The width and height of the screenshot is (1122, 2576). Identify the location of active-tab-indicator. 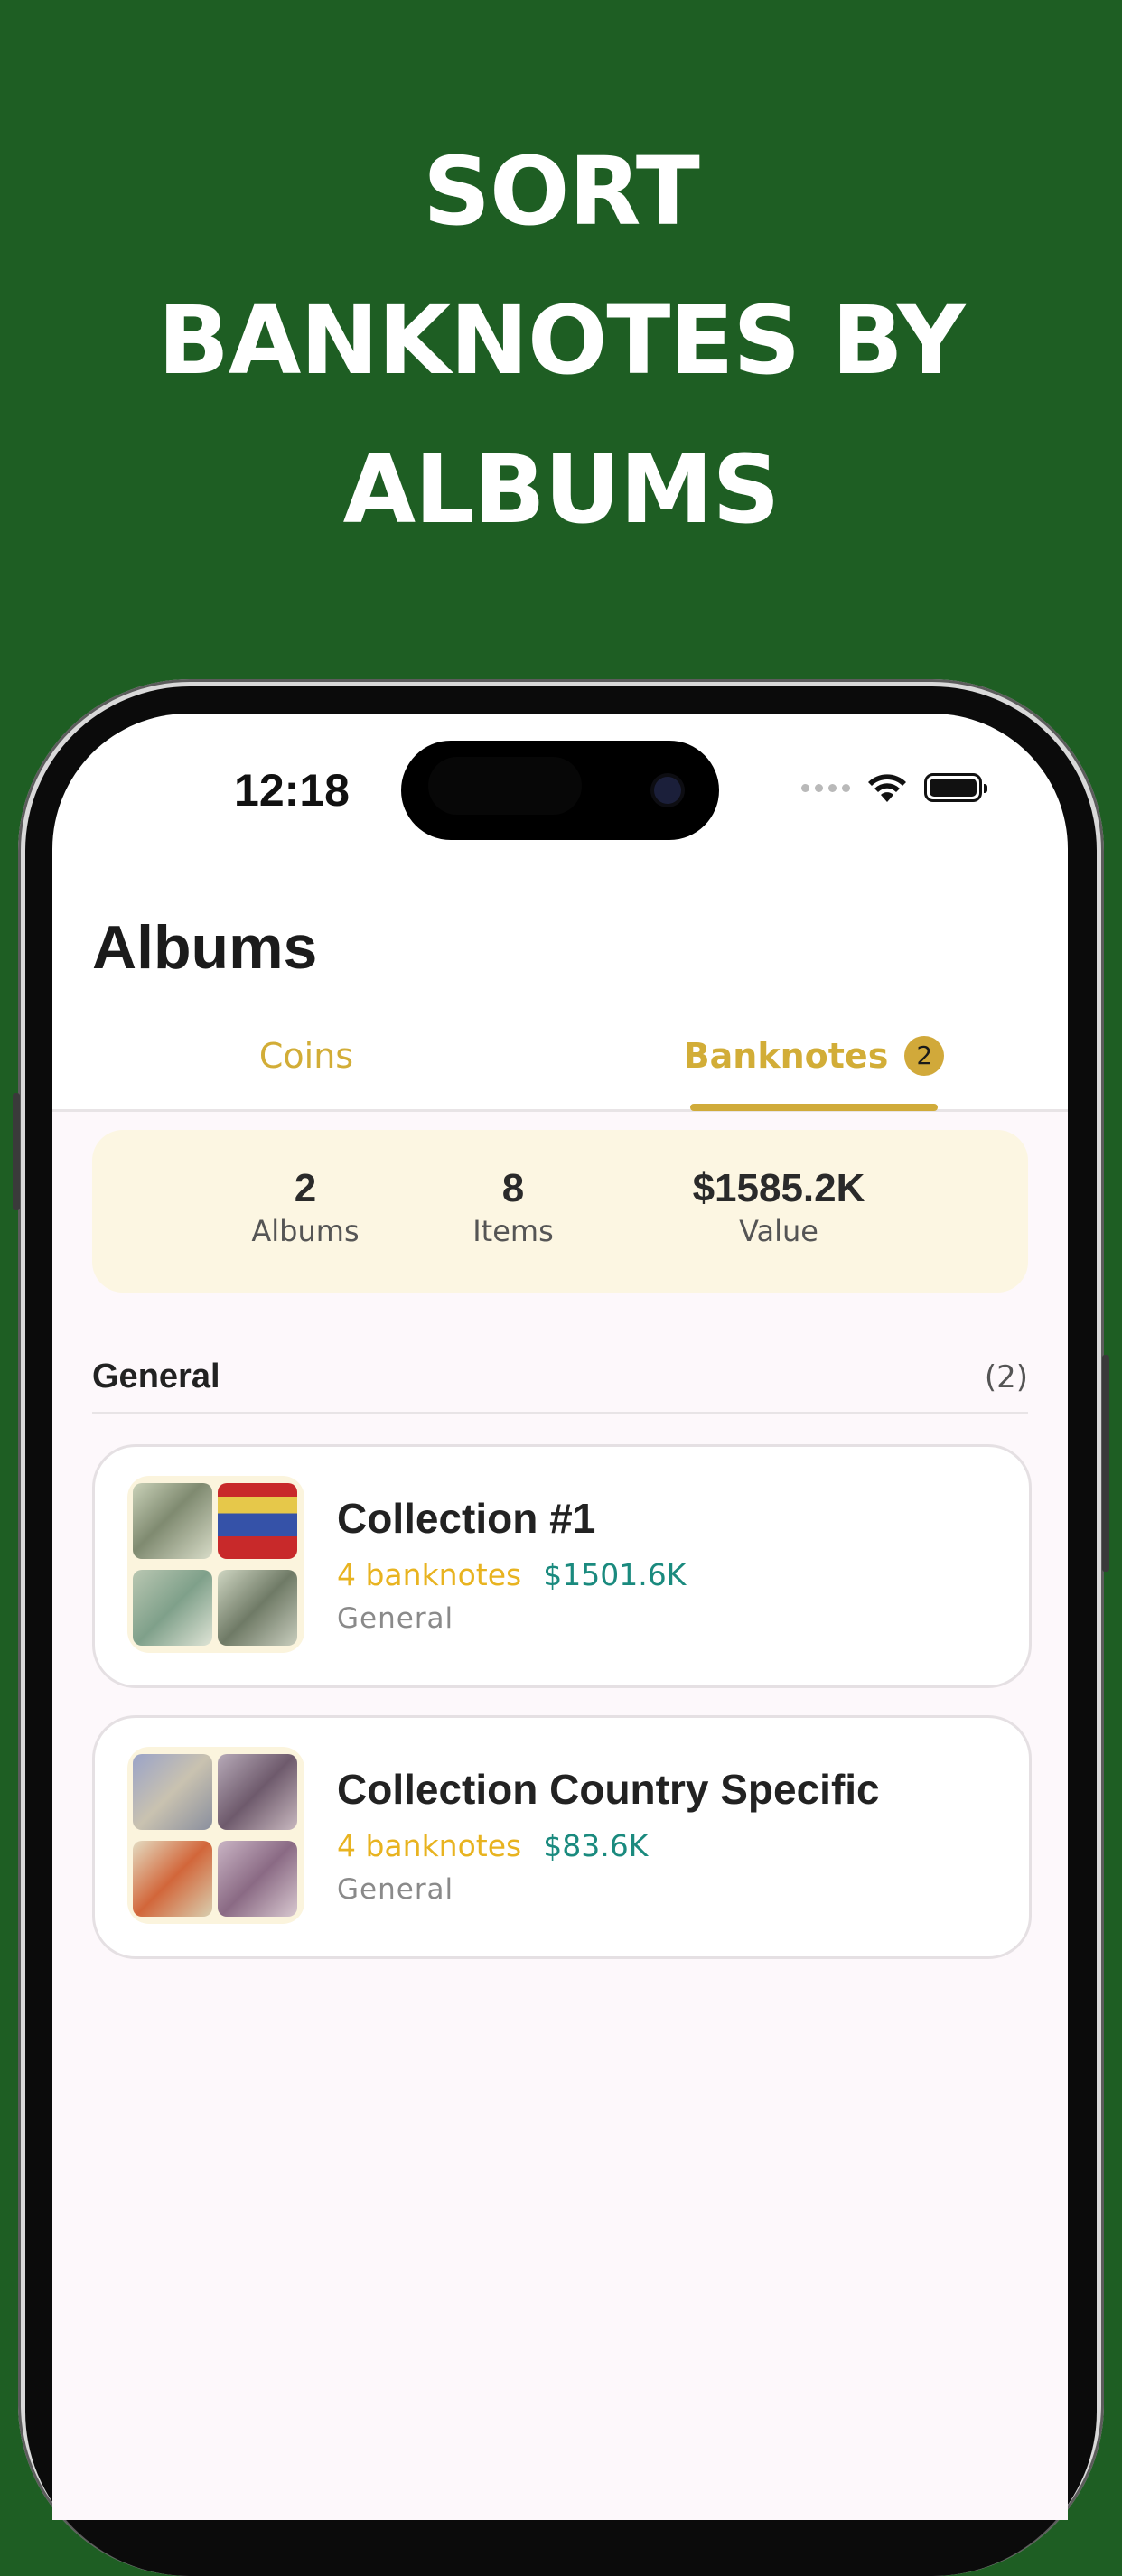
(814, 1108).